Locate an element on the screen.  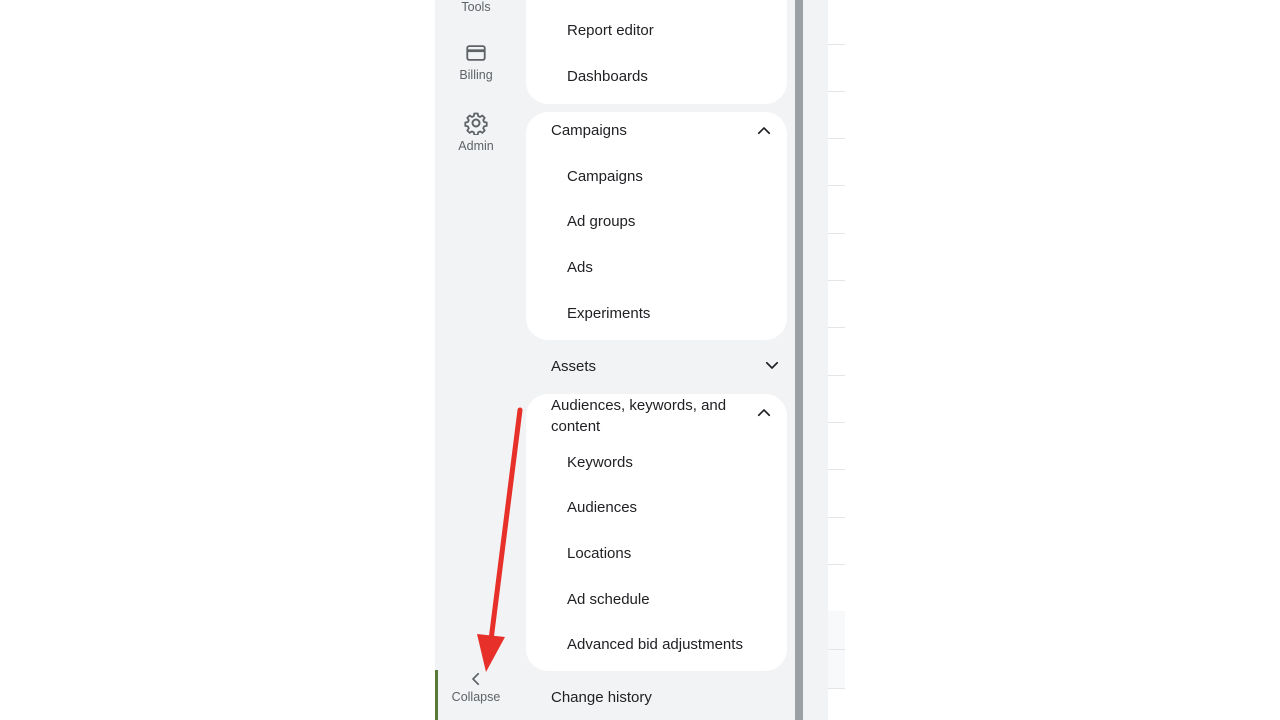
nav-item-campaigns: Campaigns is located at coordinates (605, 176).